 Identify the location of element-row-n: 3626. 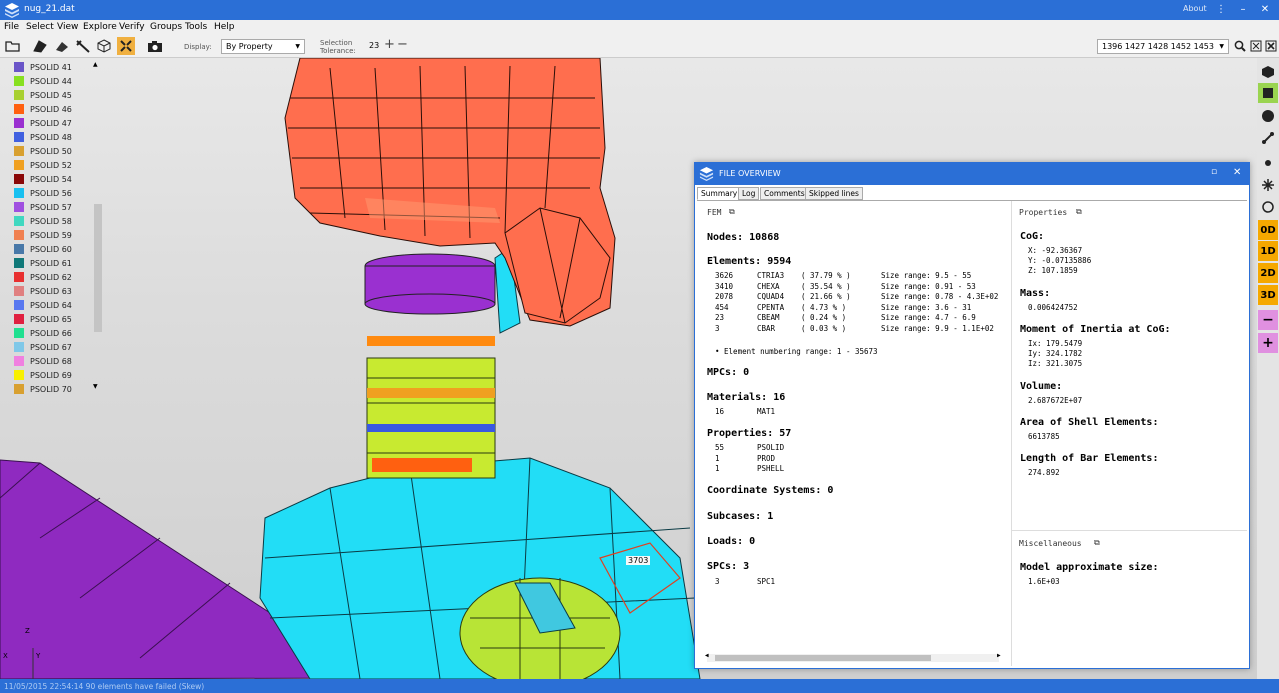
(724, 275).